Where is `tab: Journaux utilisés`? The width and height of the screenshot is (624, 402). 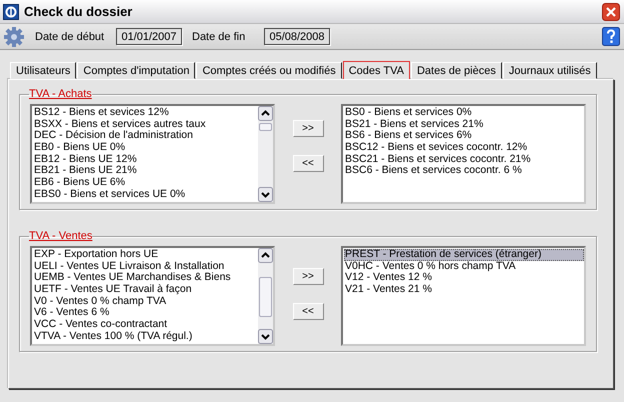 tab: Journaux utilisés is located at coordinates (549, 70).